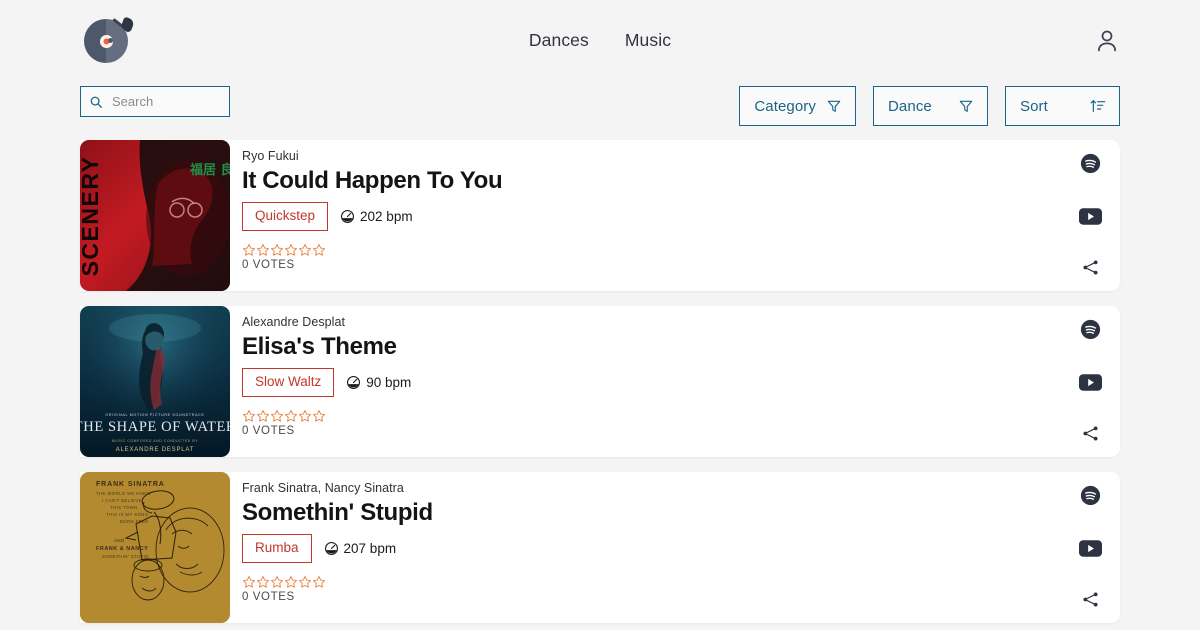 The image size is (1200, 630). I want to click on artist-name: Ryo Fukui, so click(270, 156).